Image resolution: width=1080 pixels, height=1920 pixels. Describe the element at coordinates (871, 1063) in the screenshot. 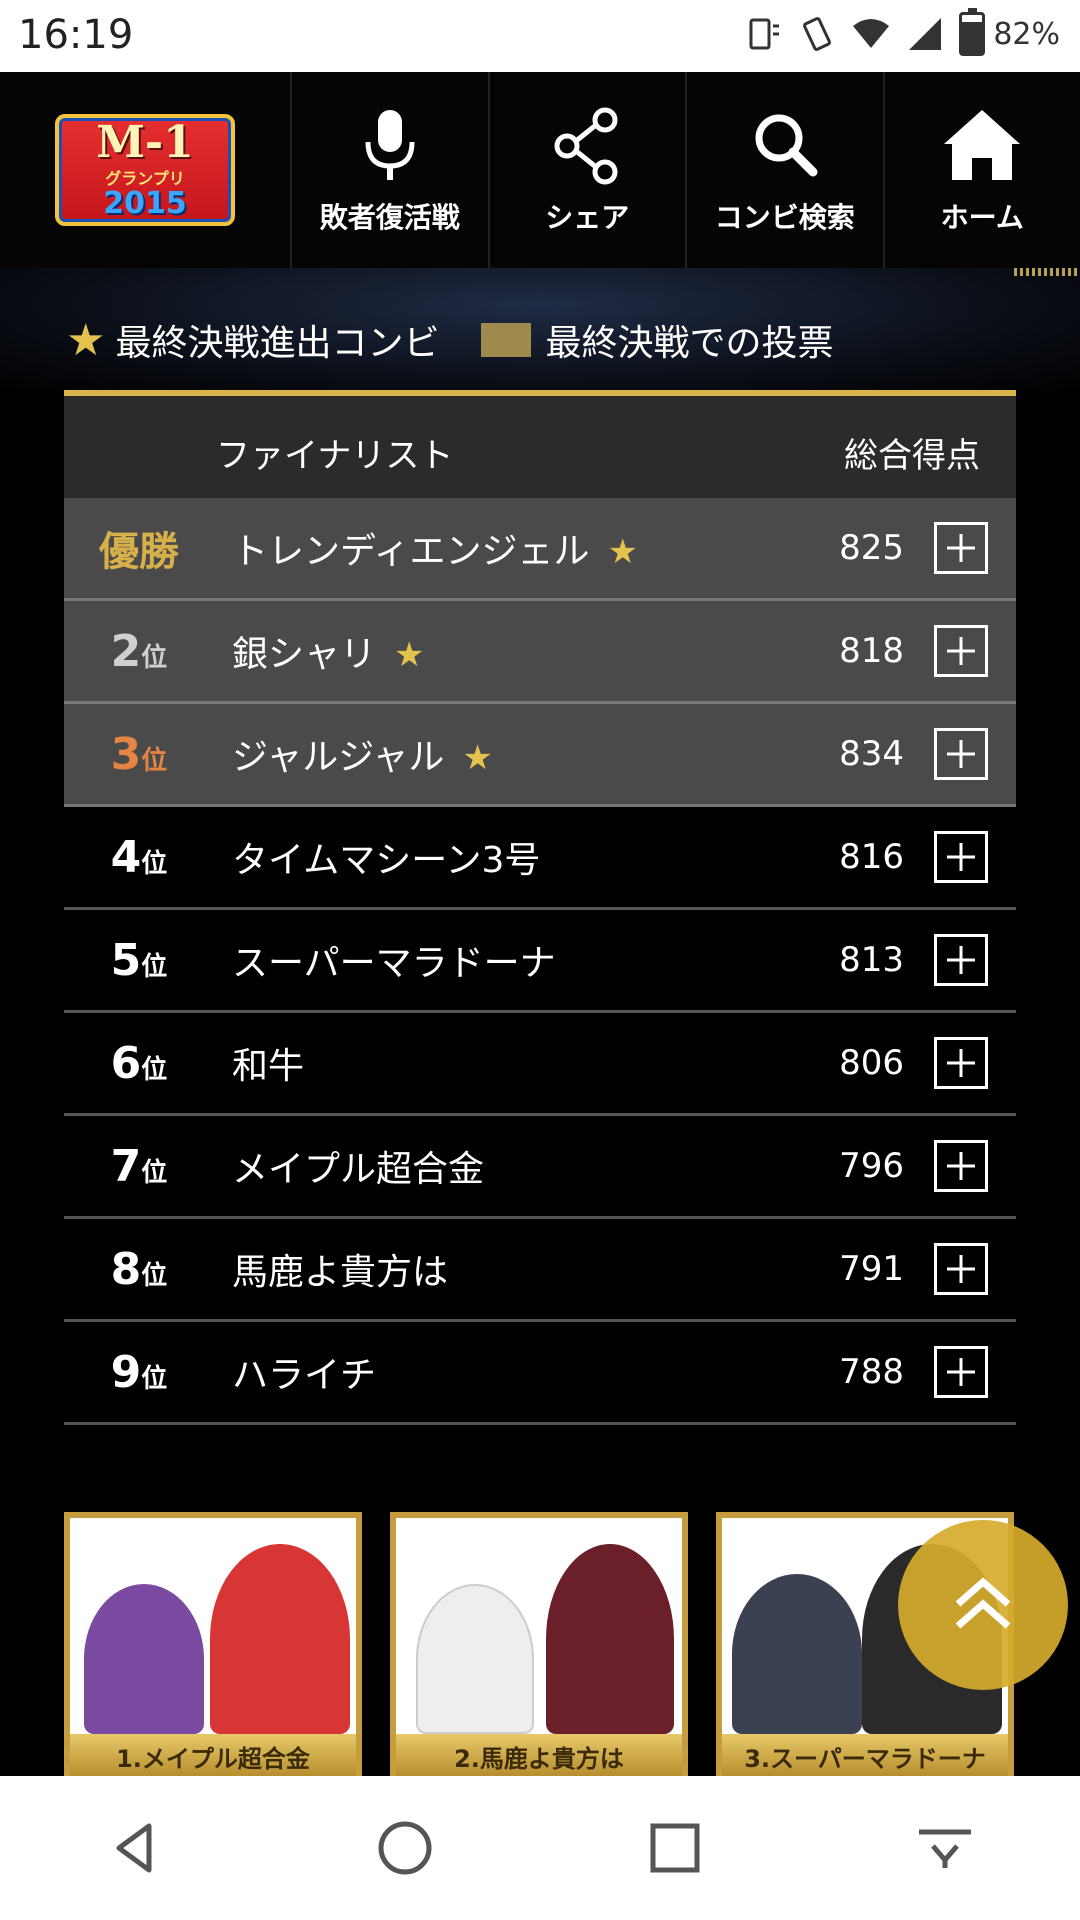

I see `total-score: 806` at that location.